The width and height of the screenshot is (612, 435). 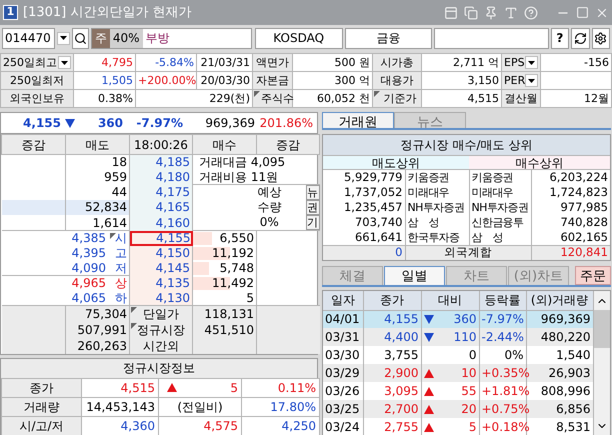 What do you see at coordinates (462, 99) in the screenshot?
I see `table-cell: 4,515` at bounding box center [462, 99].